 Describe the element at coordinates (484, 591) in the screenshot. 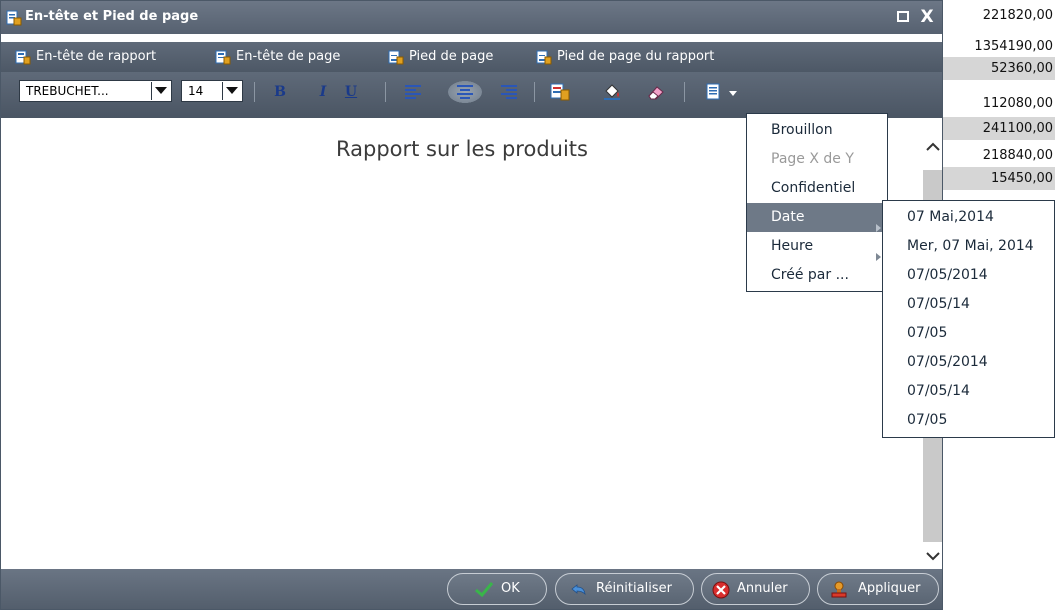

I see `checkmark-icon` at that location.